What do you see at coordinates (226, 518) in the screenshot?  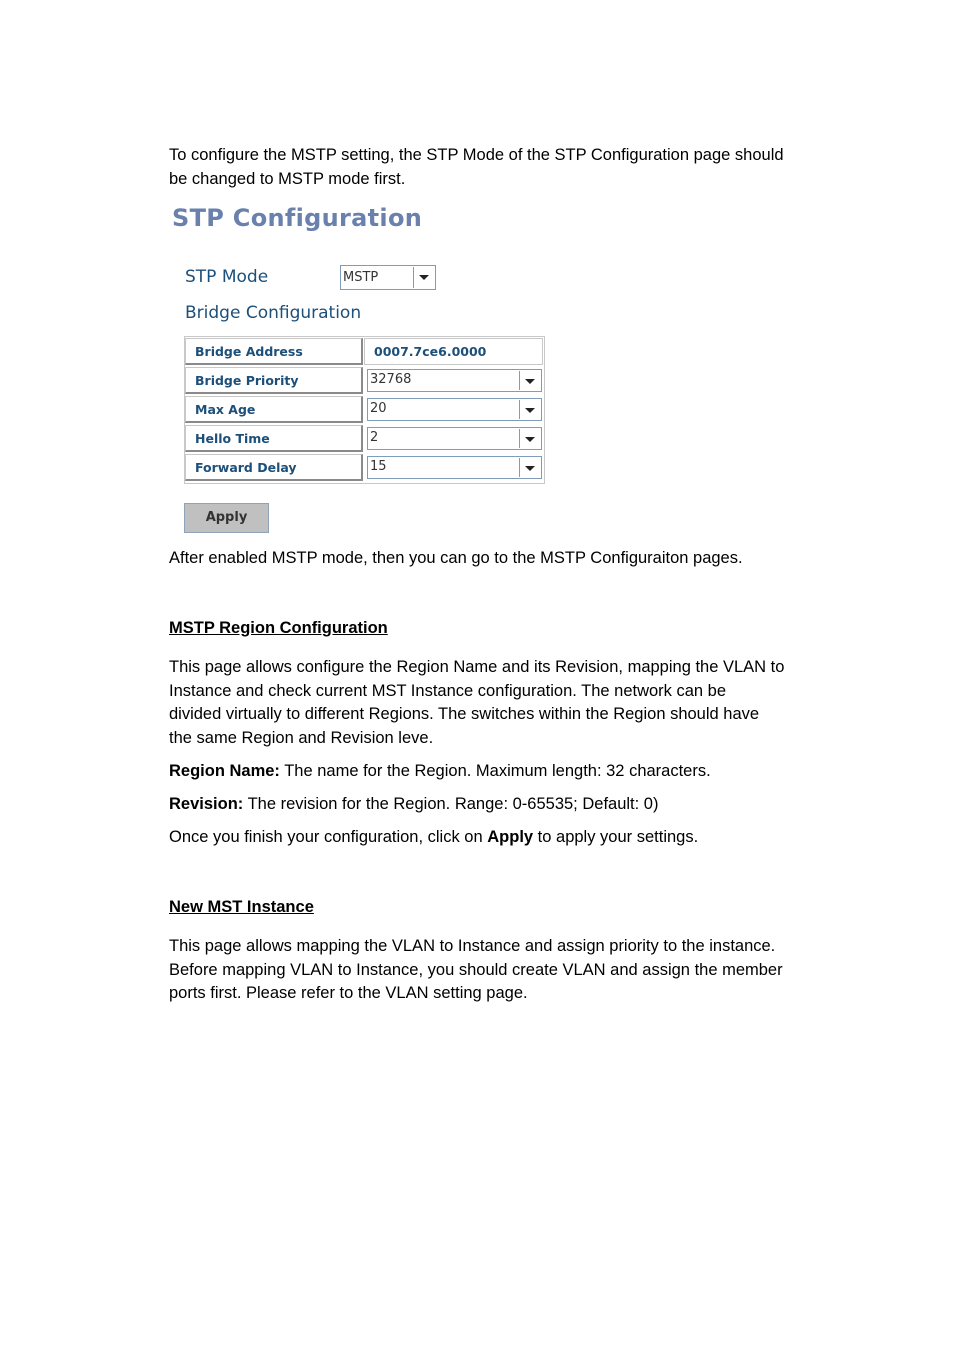 I see `apply-button: Apply` at bounding box center [226, 518].